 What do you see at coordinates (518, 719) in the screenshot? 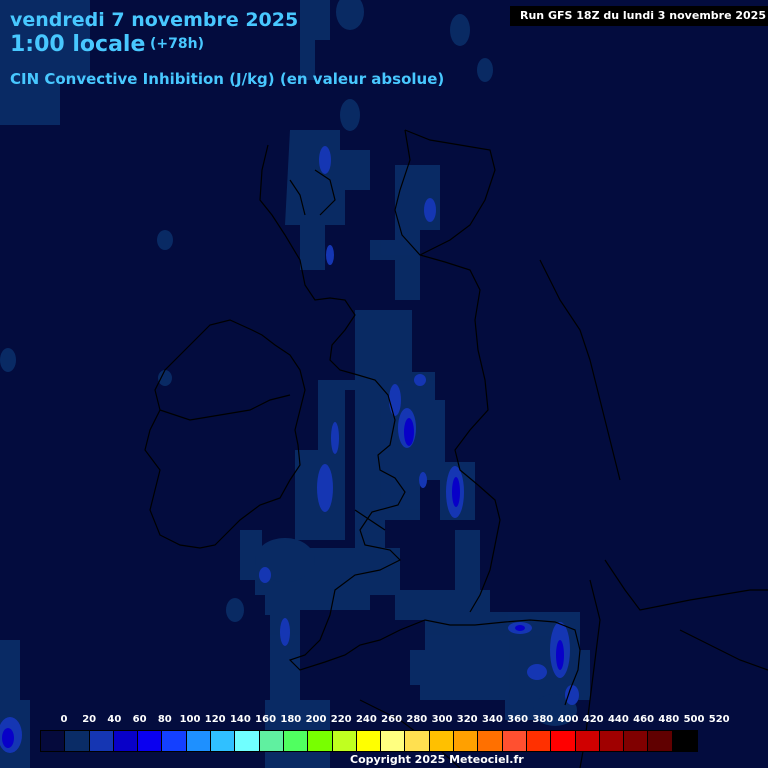
I see `legend-label: 360` at bounding box center [518, 719].